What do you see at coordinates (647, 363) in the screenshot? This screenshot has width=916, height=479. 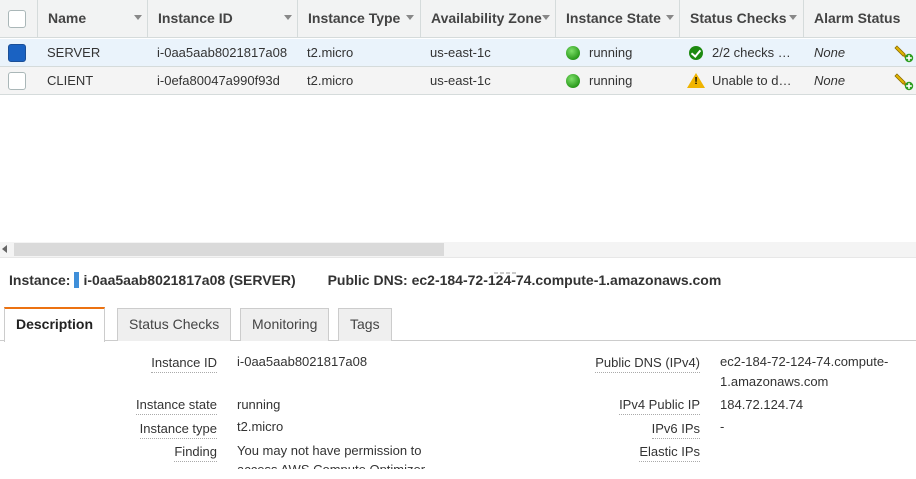 I see `detail-label-public-dns: Public DNS (IPv4)` at bounding box center [647, 363].